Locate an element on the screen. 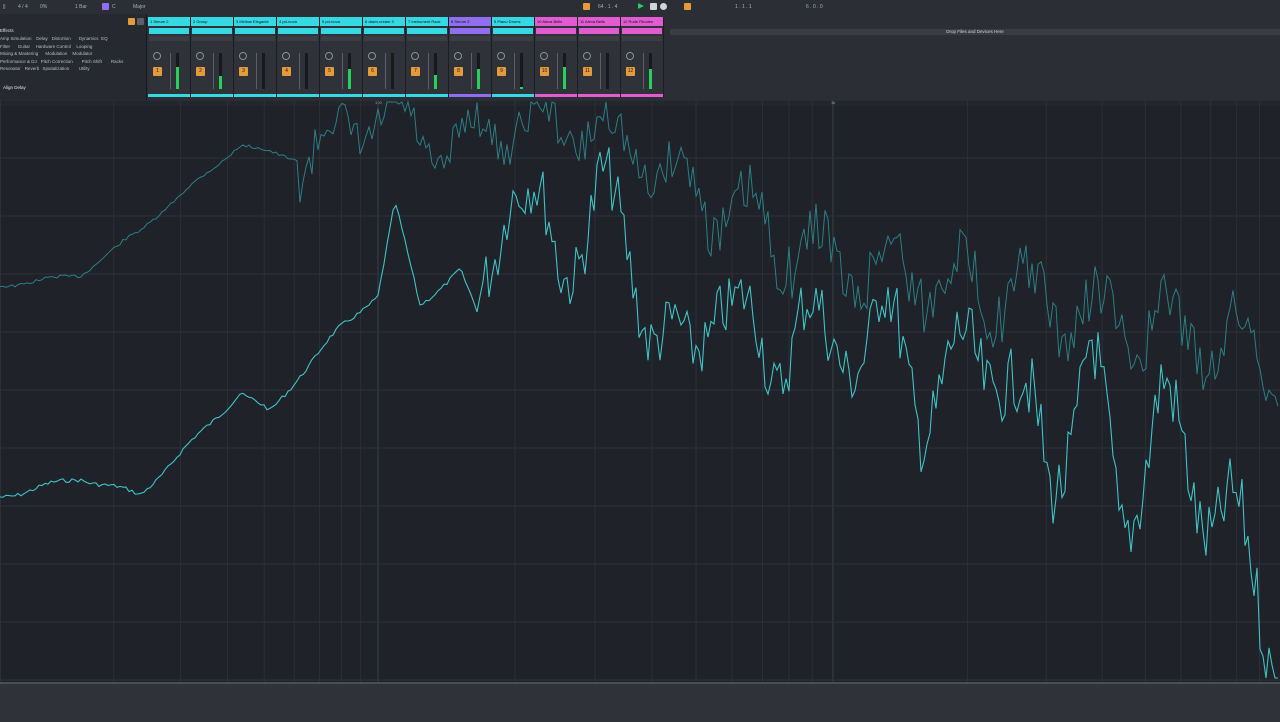 This screenshot has height=722, width=1280. song-position: 64 . 1 . 4 is located at coordinates (607, 7).